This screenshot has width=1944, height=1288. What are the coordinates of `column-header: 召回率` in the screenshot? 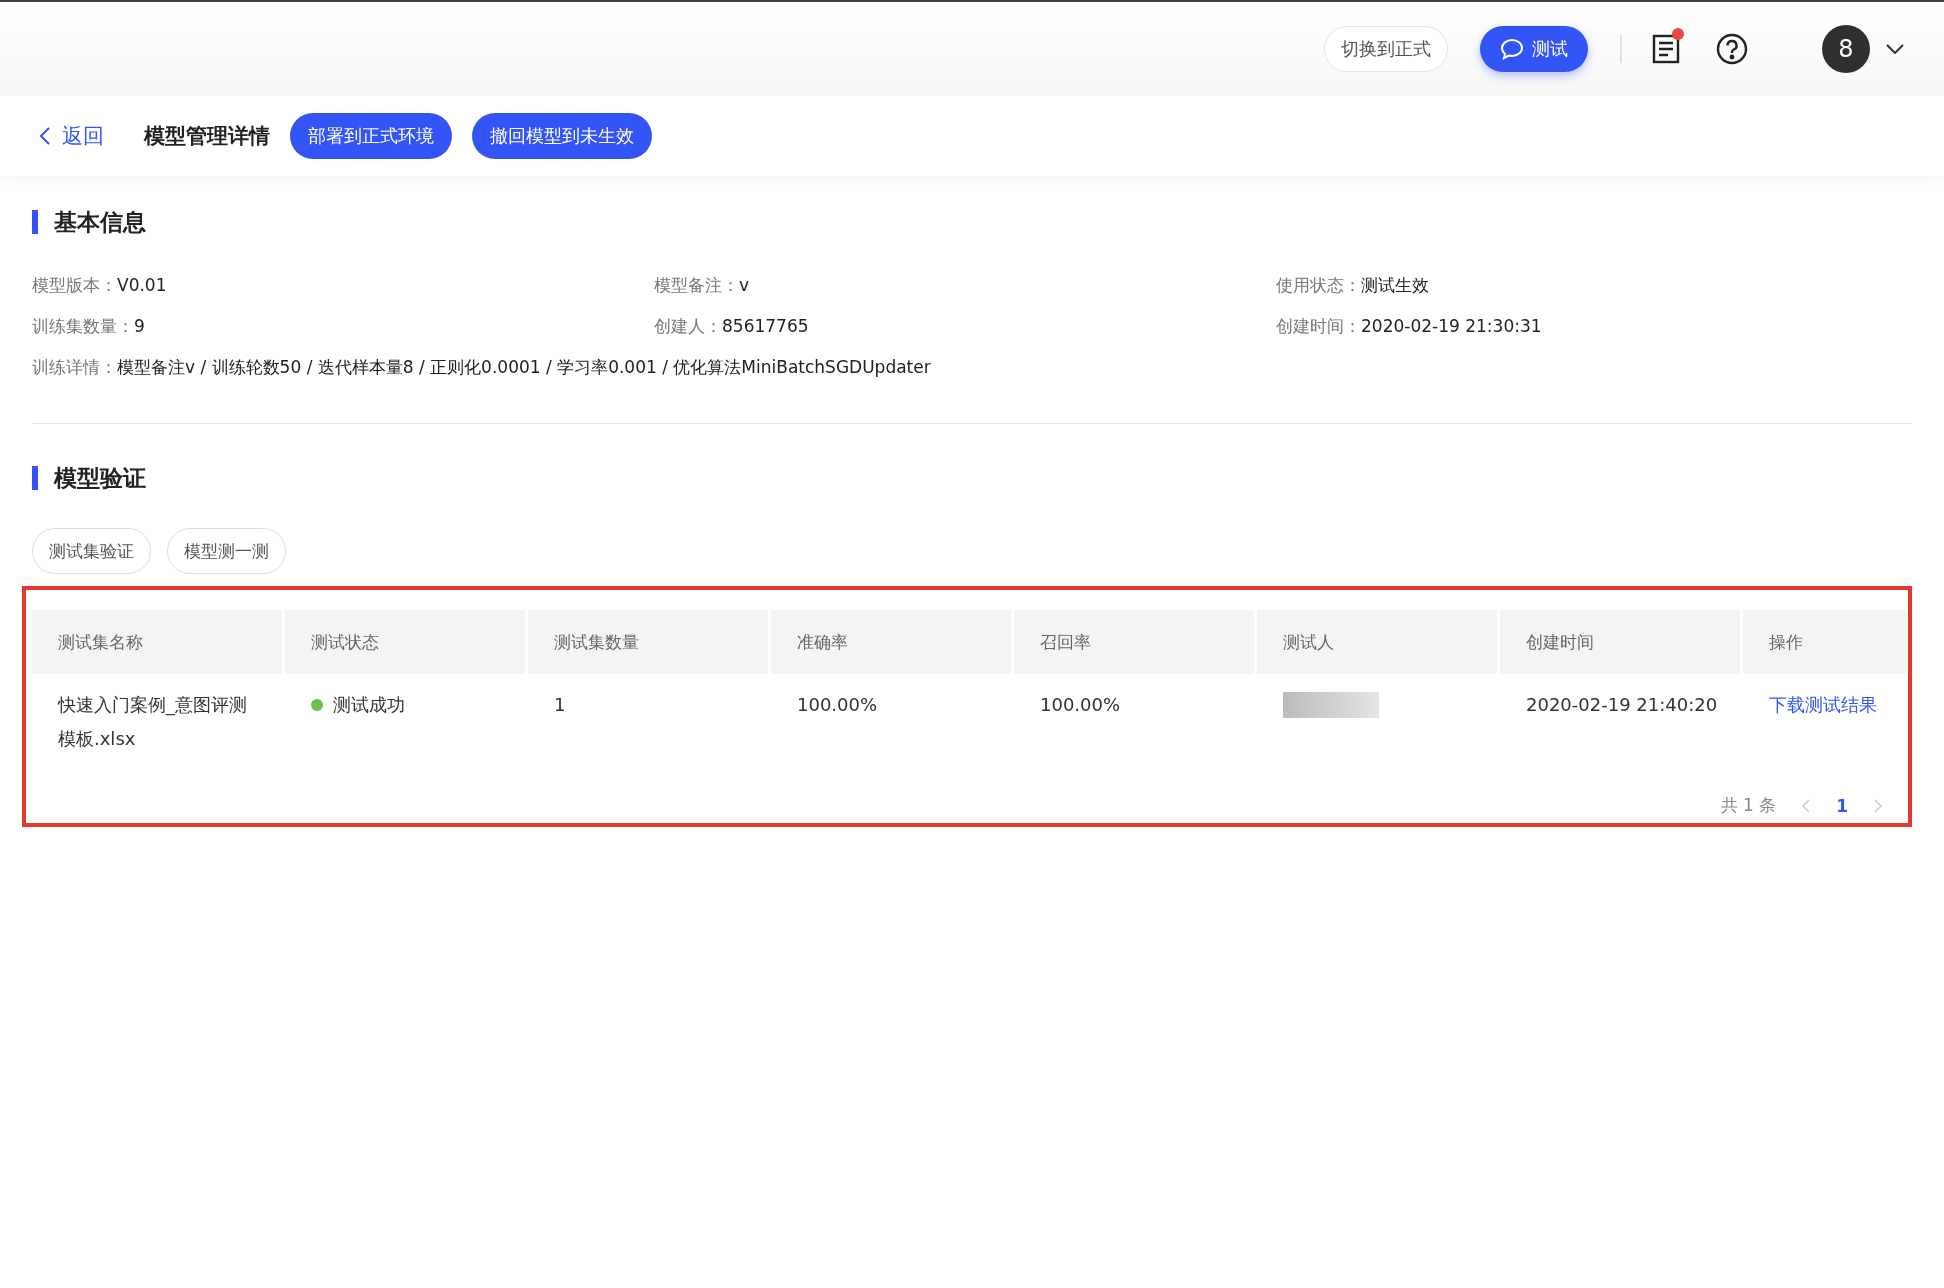 It's located at (1135, 642).